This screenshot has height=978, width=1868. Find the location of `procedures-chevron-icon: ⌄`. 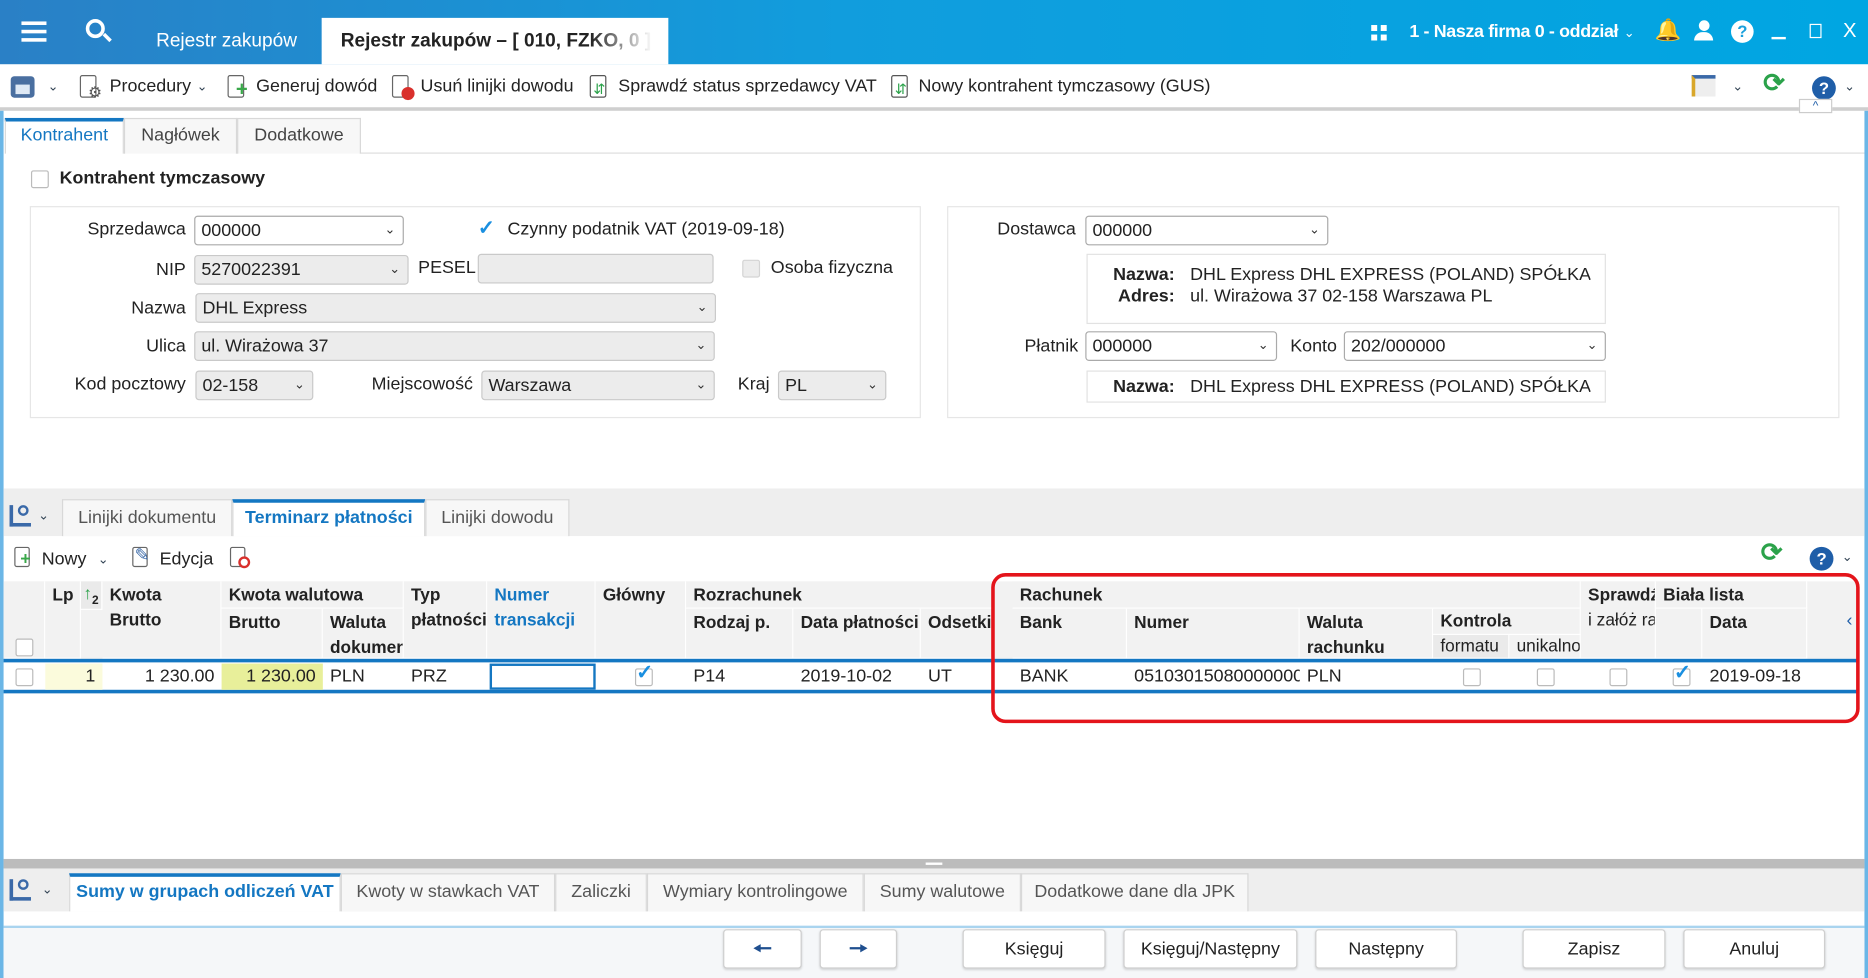

procedures-chevron-icon: ⌄ is located at coordinates (202, 87).